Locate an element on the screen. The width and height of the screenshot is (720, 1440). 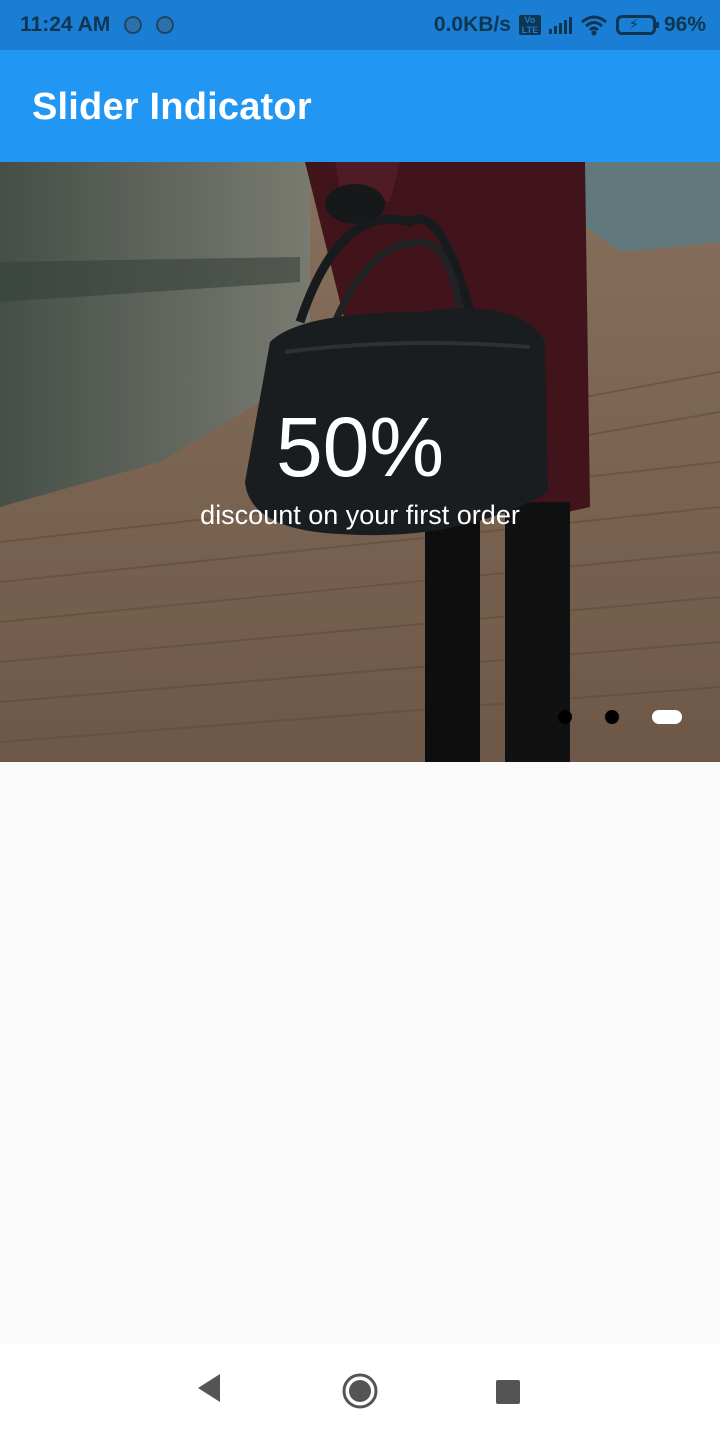
slider-indicators is located at coordinates (603, 717).